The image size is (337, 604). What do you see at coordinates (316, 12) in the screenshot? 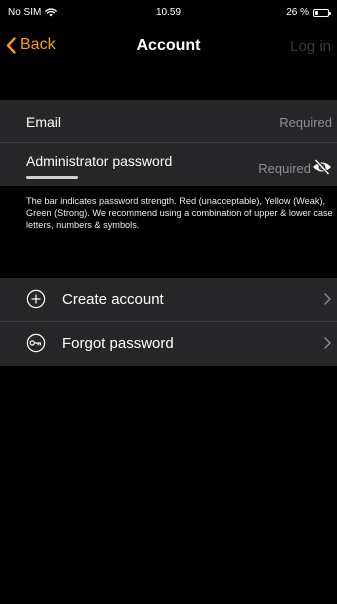
I see `battery-fill` at bounding box center [316, 12].